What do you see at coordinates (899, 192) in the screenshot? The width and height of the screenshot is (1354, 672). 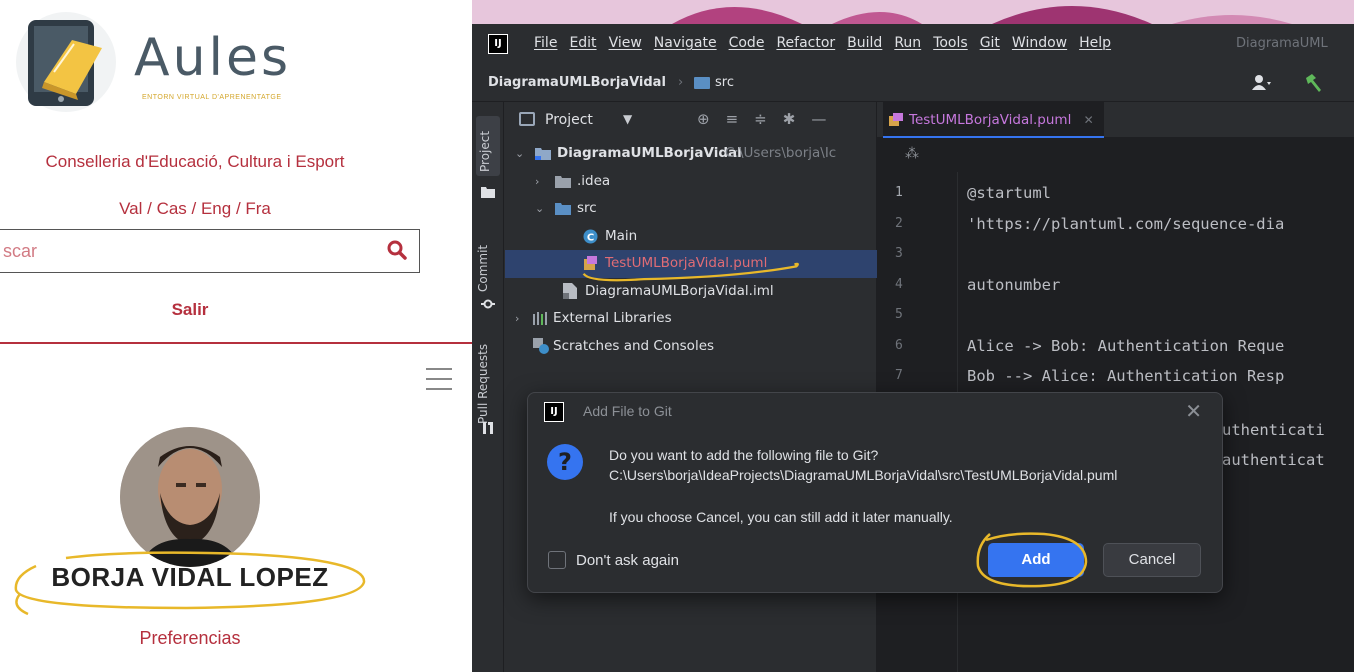 I see `line-number: 1` at bounding box center [899, 192].